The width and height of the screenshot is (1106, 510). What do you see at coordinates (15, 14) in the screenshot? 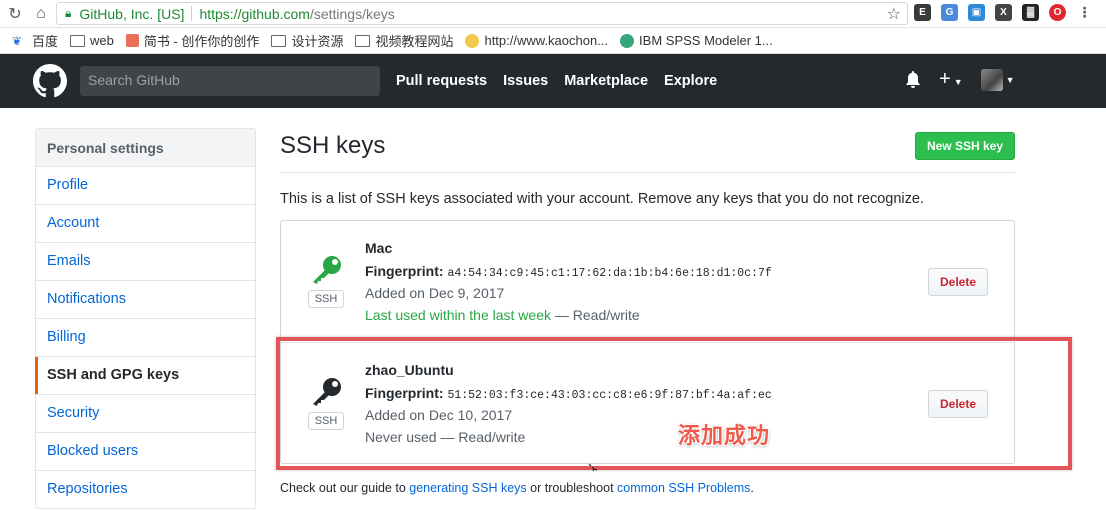
I see `reload-icon: ↻` at bounding box center [15, 14].